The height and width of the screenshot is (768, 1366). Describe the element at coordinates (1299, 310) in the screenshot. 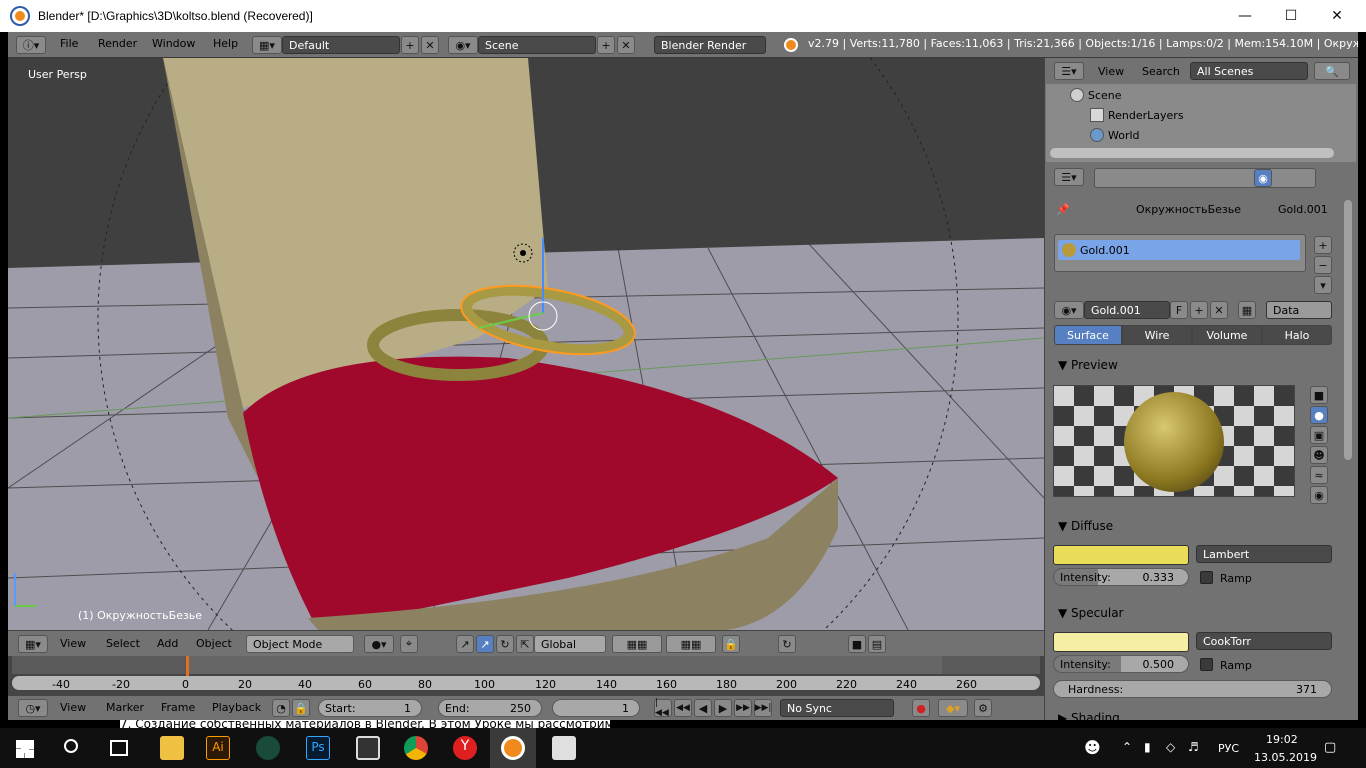

I see `link-select: Data` at that location.